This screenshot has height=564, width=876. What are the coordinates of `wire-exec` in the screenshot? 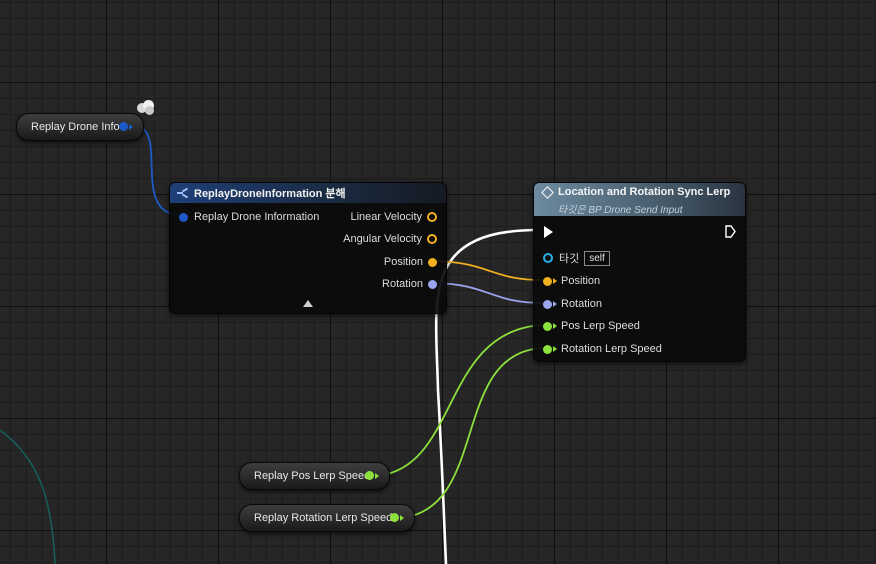 It's located at (484, 396).